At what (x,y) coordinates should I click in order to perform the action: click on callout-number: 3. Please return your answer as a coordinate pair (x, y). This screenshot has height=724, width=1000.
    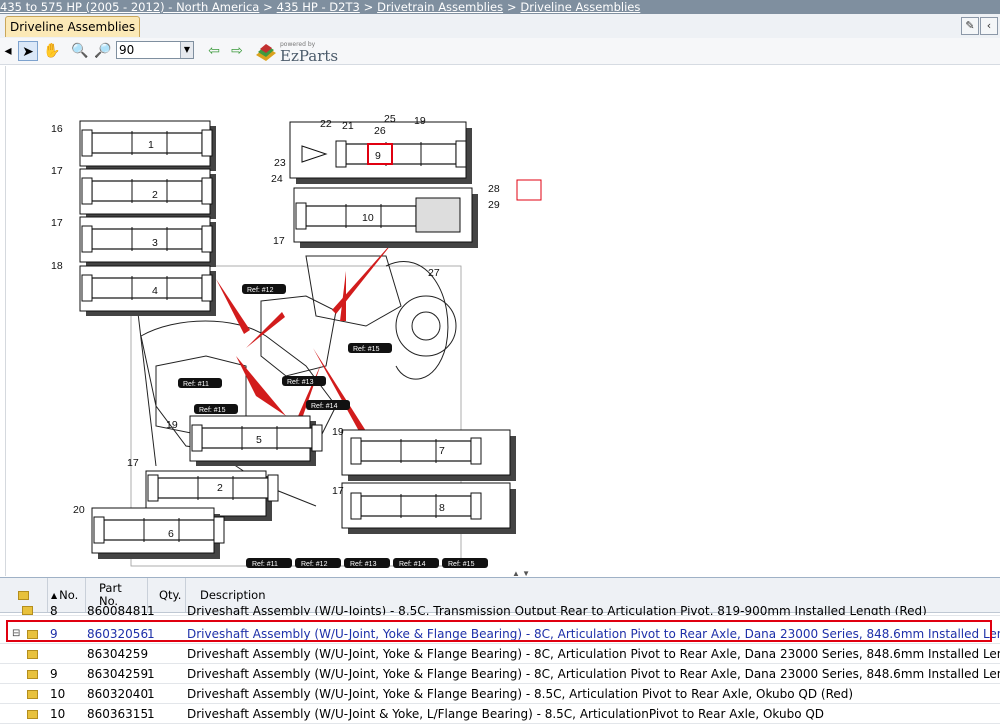
    Looking at the image, I should click on (155, 243).